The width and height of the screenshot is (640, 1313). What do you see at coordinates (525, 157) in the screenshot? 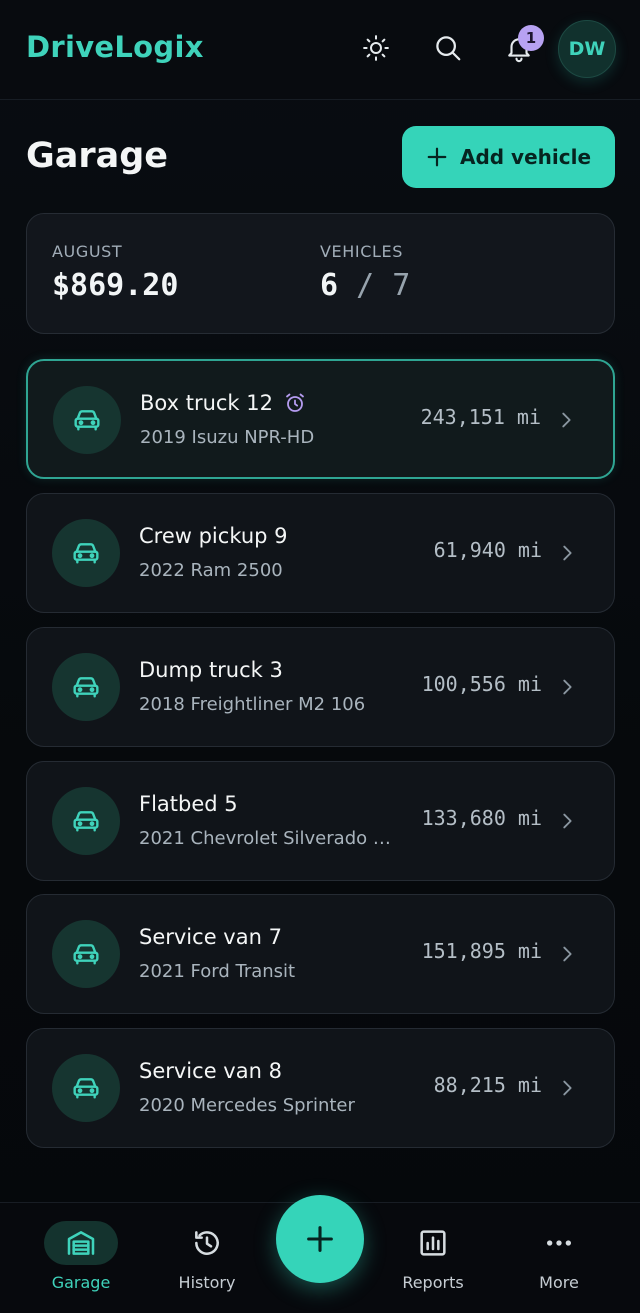
I see `add-vehicle-label: Add vehicle` at bounding box center [525, 157].